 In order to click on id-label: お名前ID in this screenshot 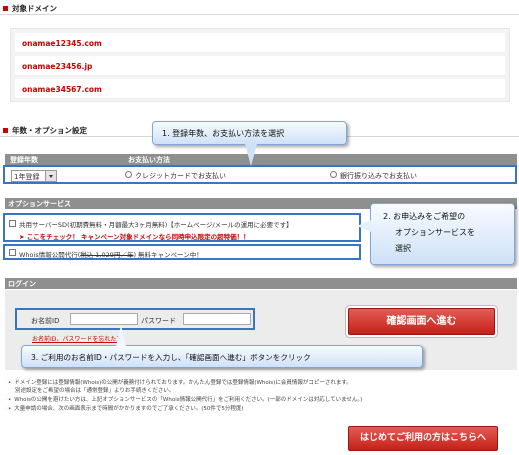, I will do `click(45, 321)`.